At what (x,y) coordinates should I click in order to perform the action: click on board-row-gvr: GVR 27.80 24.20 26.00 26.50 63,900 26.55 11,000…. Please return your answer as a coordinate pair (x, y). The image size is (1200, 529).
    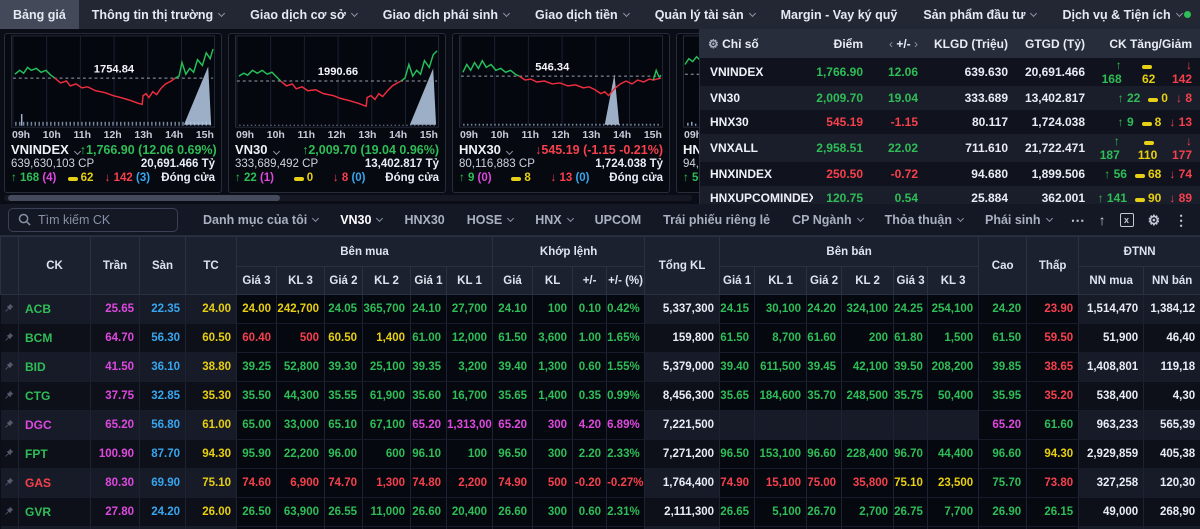
    Looking at the image, I should click on (600, 512).